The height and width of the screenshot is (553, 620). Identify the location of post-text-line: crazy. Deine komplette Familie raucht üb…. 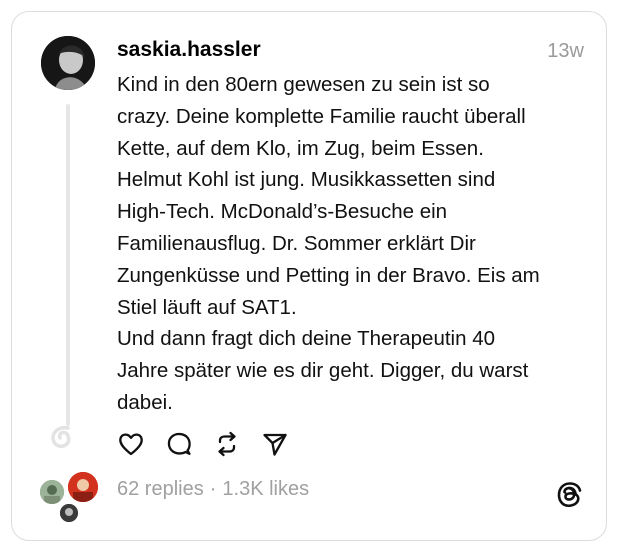
(321, 116).